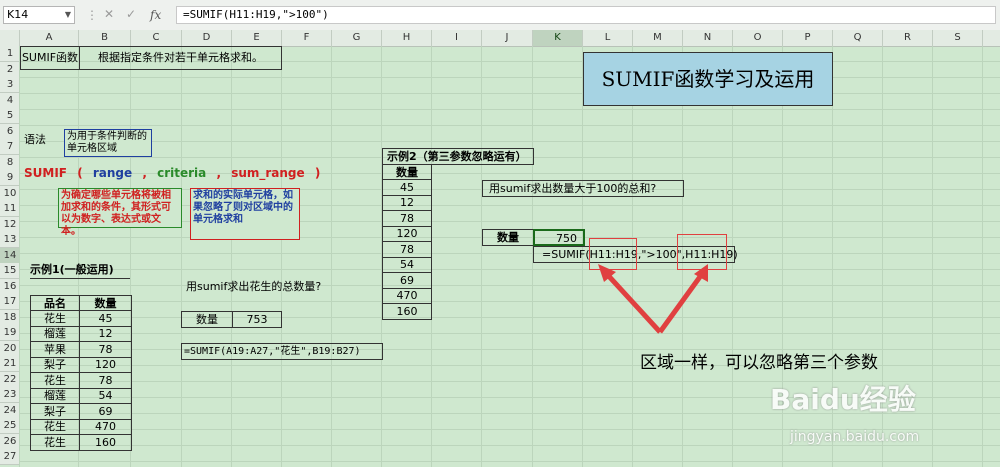 This screenshot has height=467, width=1000. Describe the element at coordinates (407, 296) in the screenshot. I see `example2-cell-qty: 470` at that location.